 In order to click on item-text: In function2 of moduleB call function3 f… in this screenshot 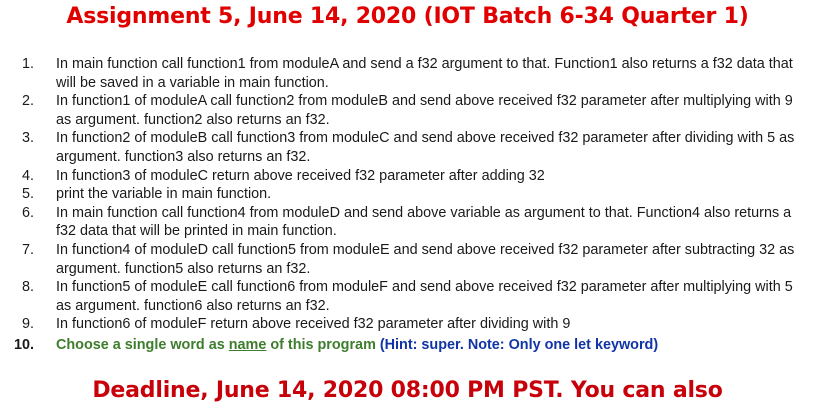, I will do `click(425, 147)`.